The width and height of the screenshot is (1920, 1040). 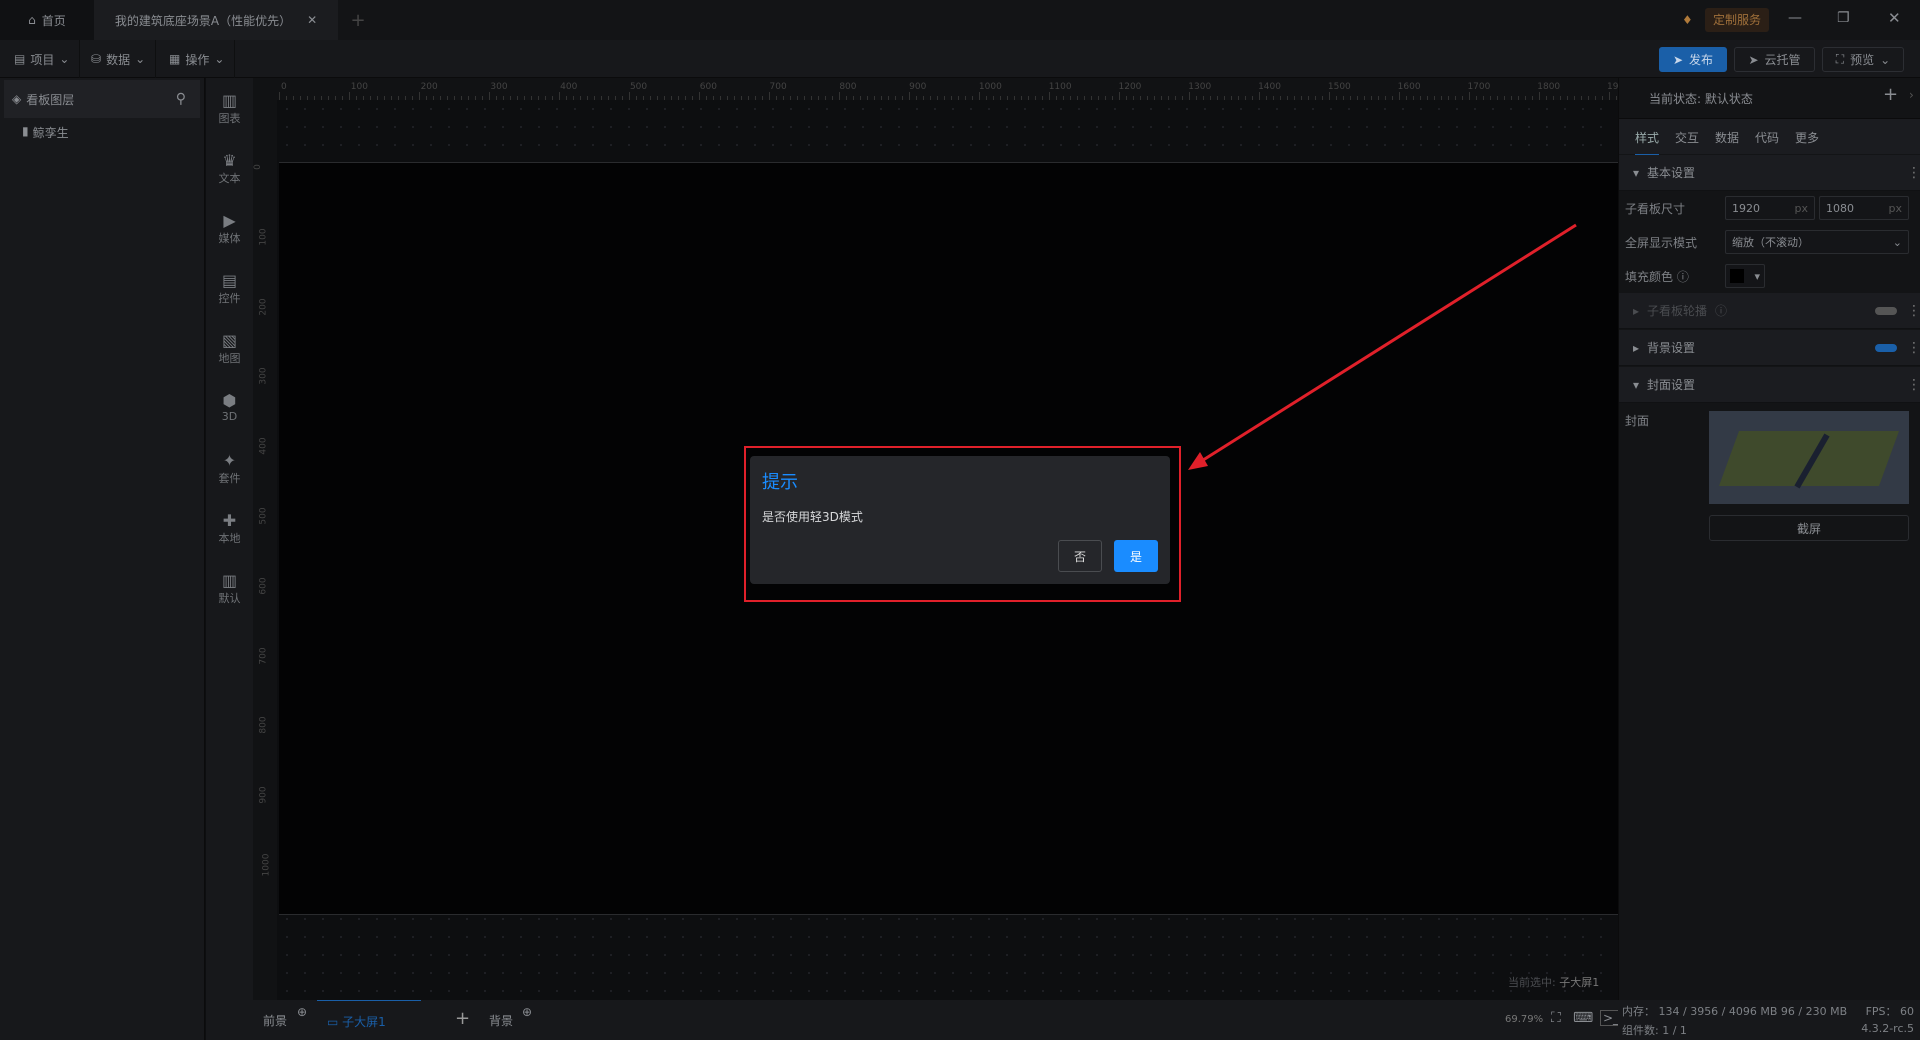 What do you see at coordinates (1654, 1030) in the screenshot?
I see `component-count: 组件数: 1 / 1` at bounding box center [1654, 1030].